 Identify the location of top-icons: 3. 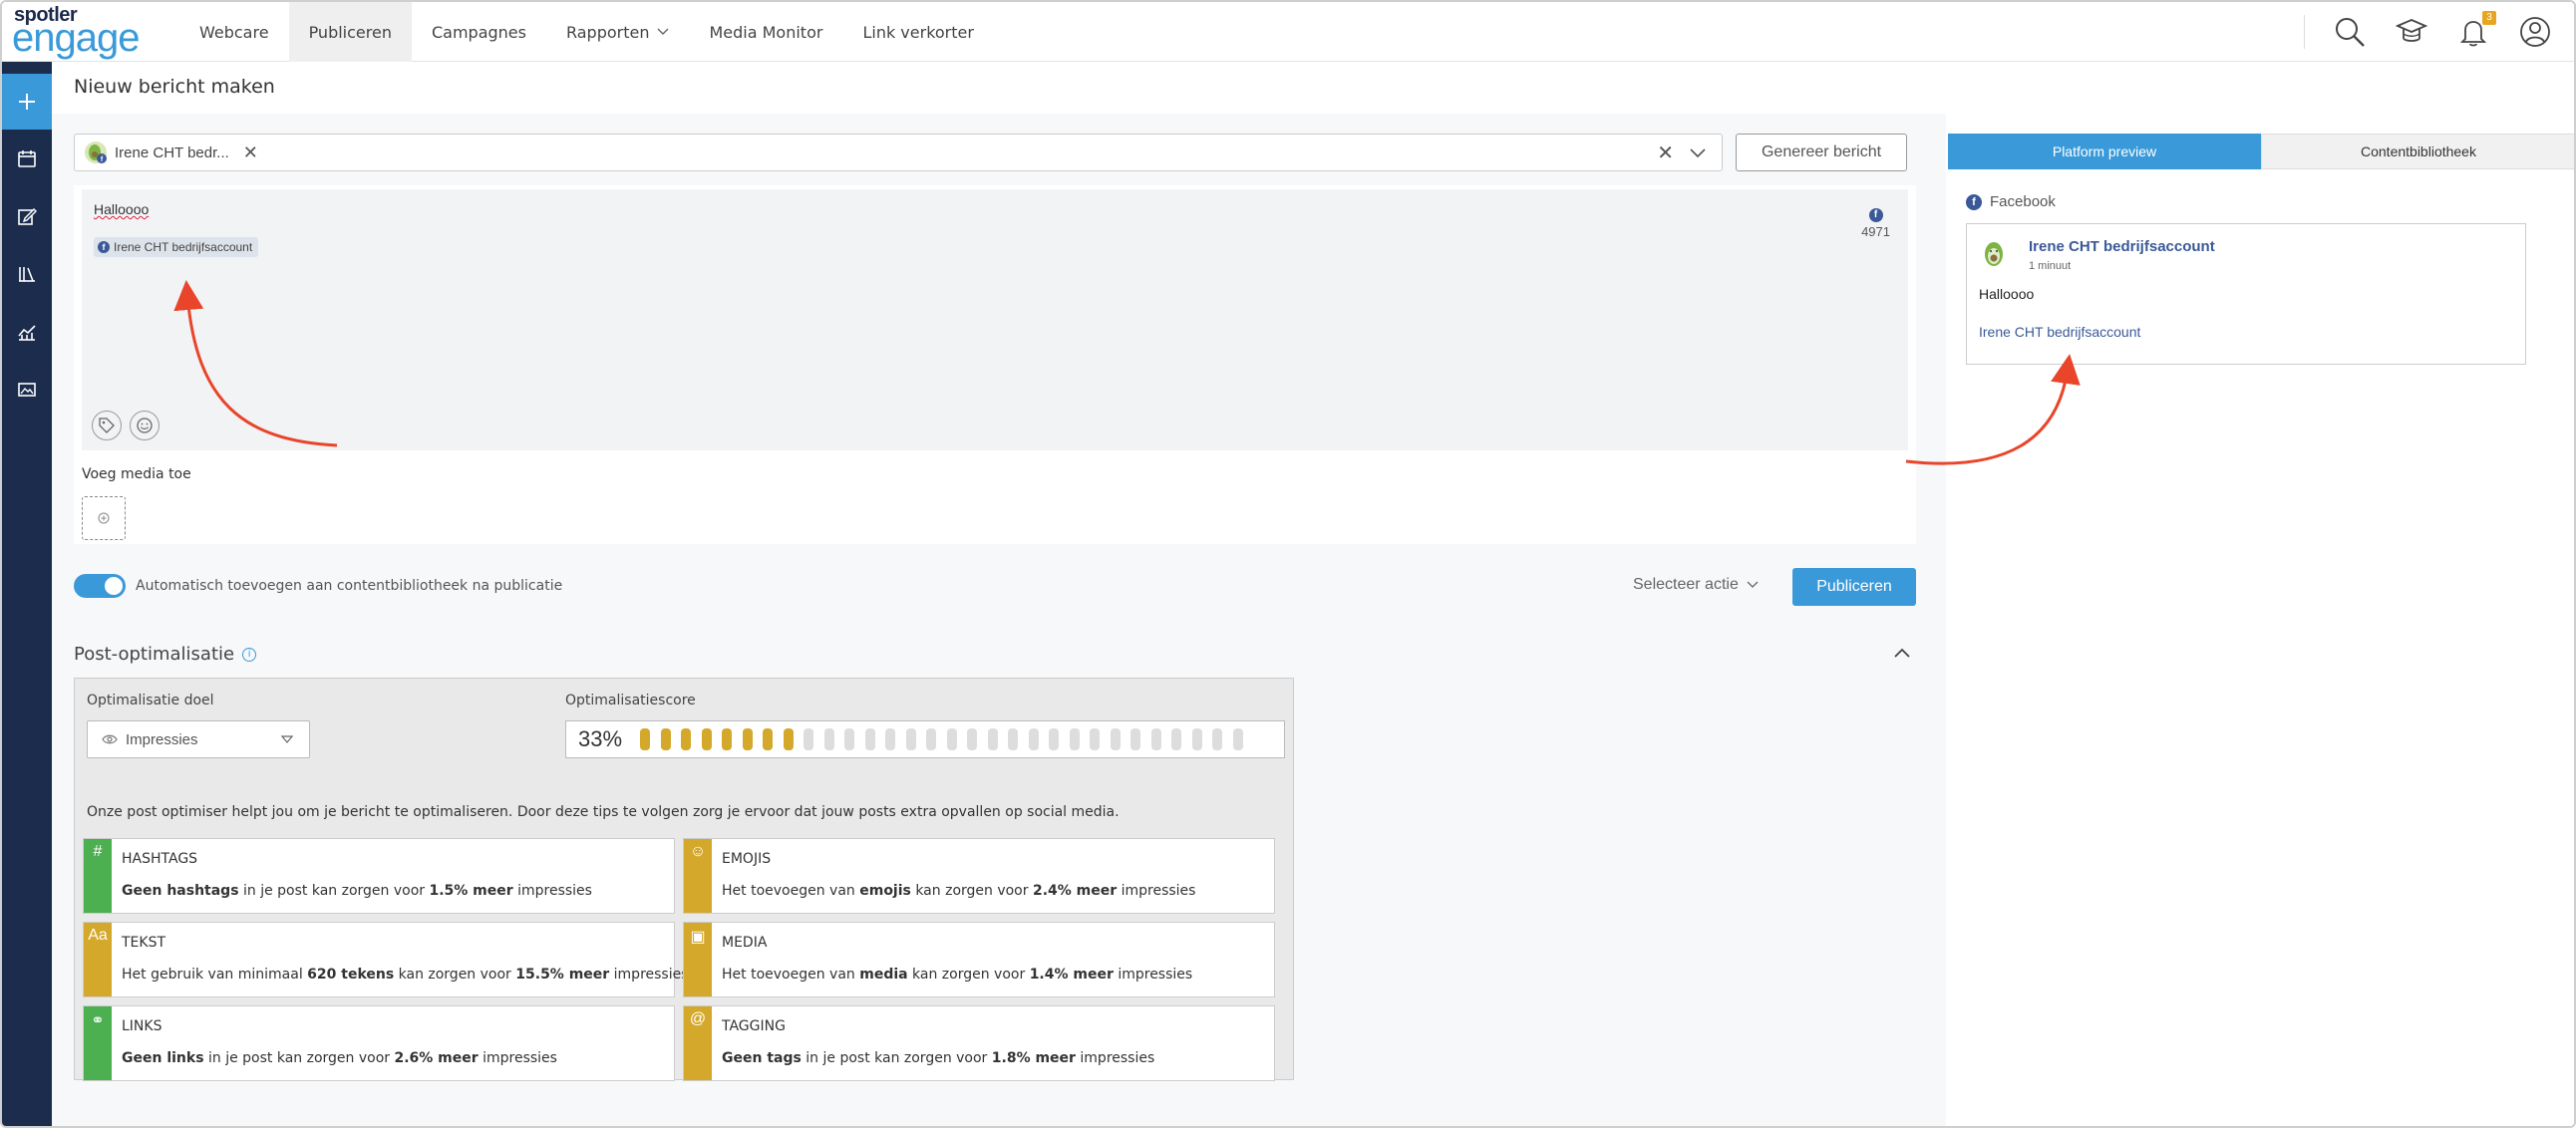
(2428, 32).